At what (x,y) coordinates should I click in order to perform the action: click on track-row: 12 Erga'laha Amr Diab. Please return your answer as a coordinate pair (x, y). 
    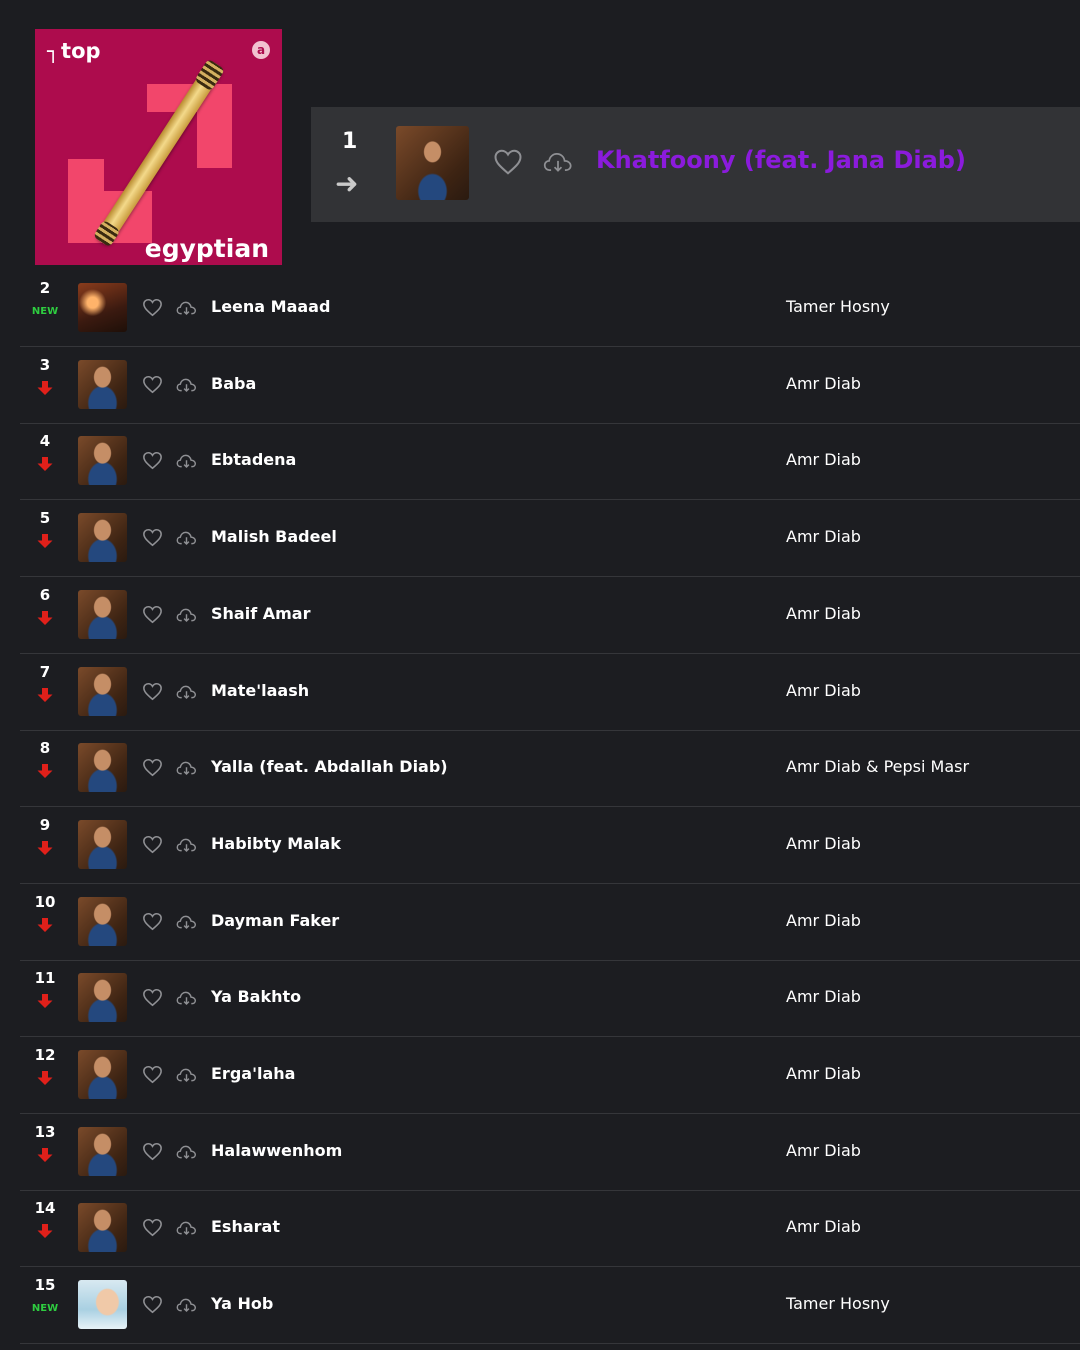
    Looking at the image, I should click on (550, 1075).